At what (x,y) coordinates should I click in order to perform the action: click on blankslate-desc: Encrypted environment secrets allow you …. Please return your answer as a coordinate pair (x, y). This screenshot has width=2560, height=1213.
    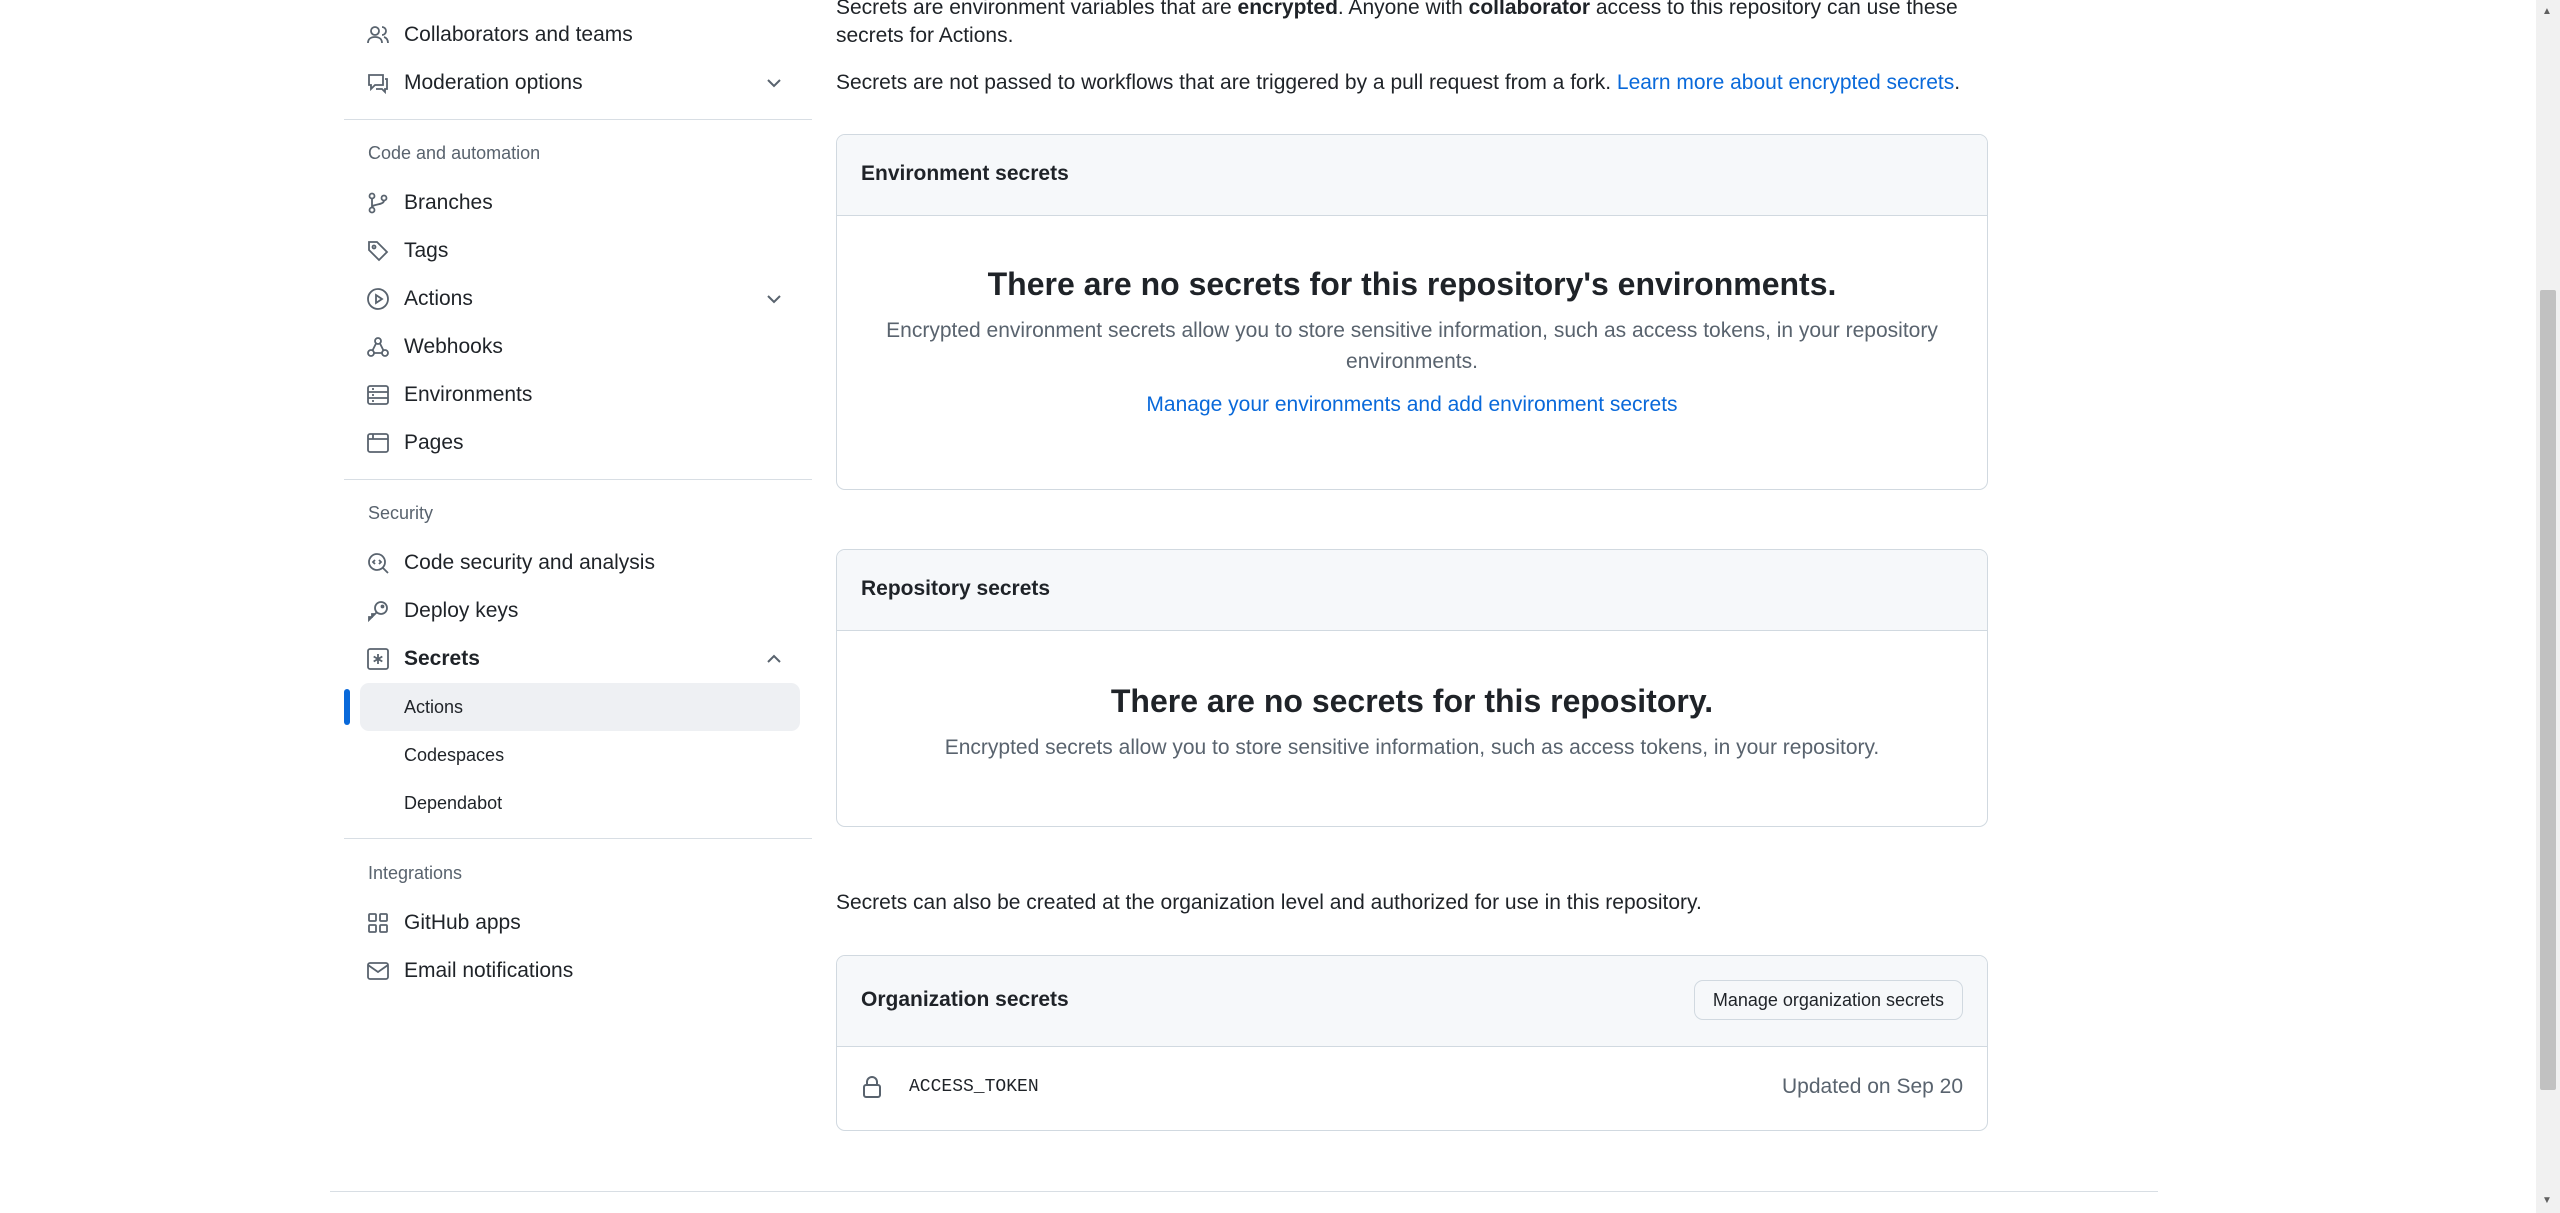
    Looking at the image, I should click on (1412, 330).